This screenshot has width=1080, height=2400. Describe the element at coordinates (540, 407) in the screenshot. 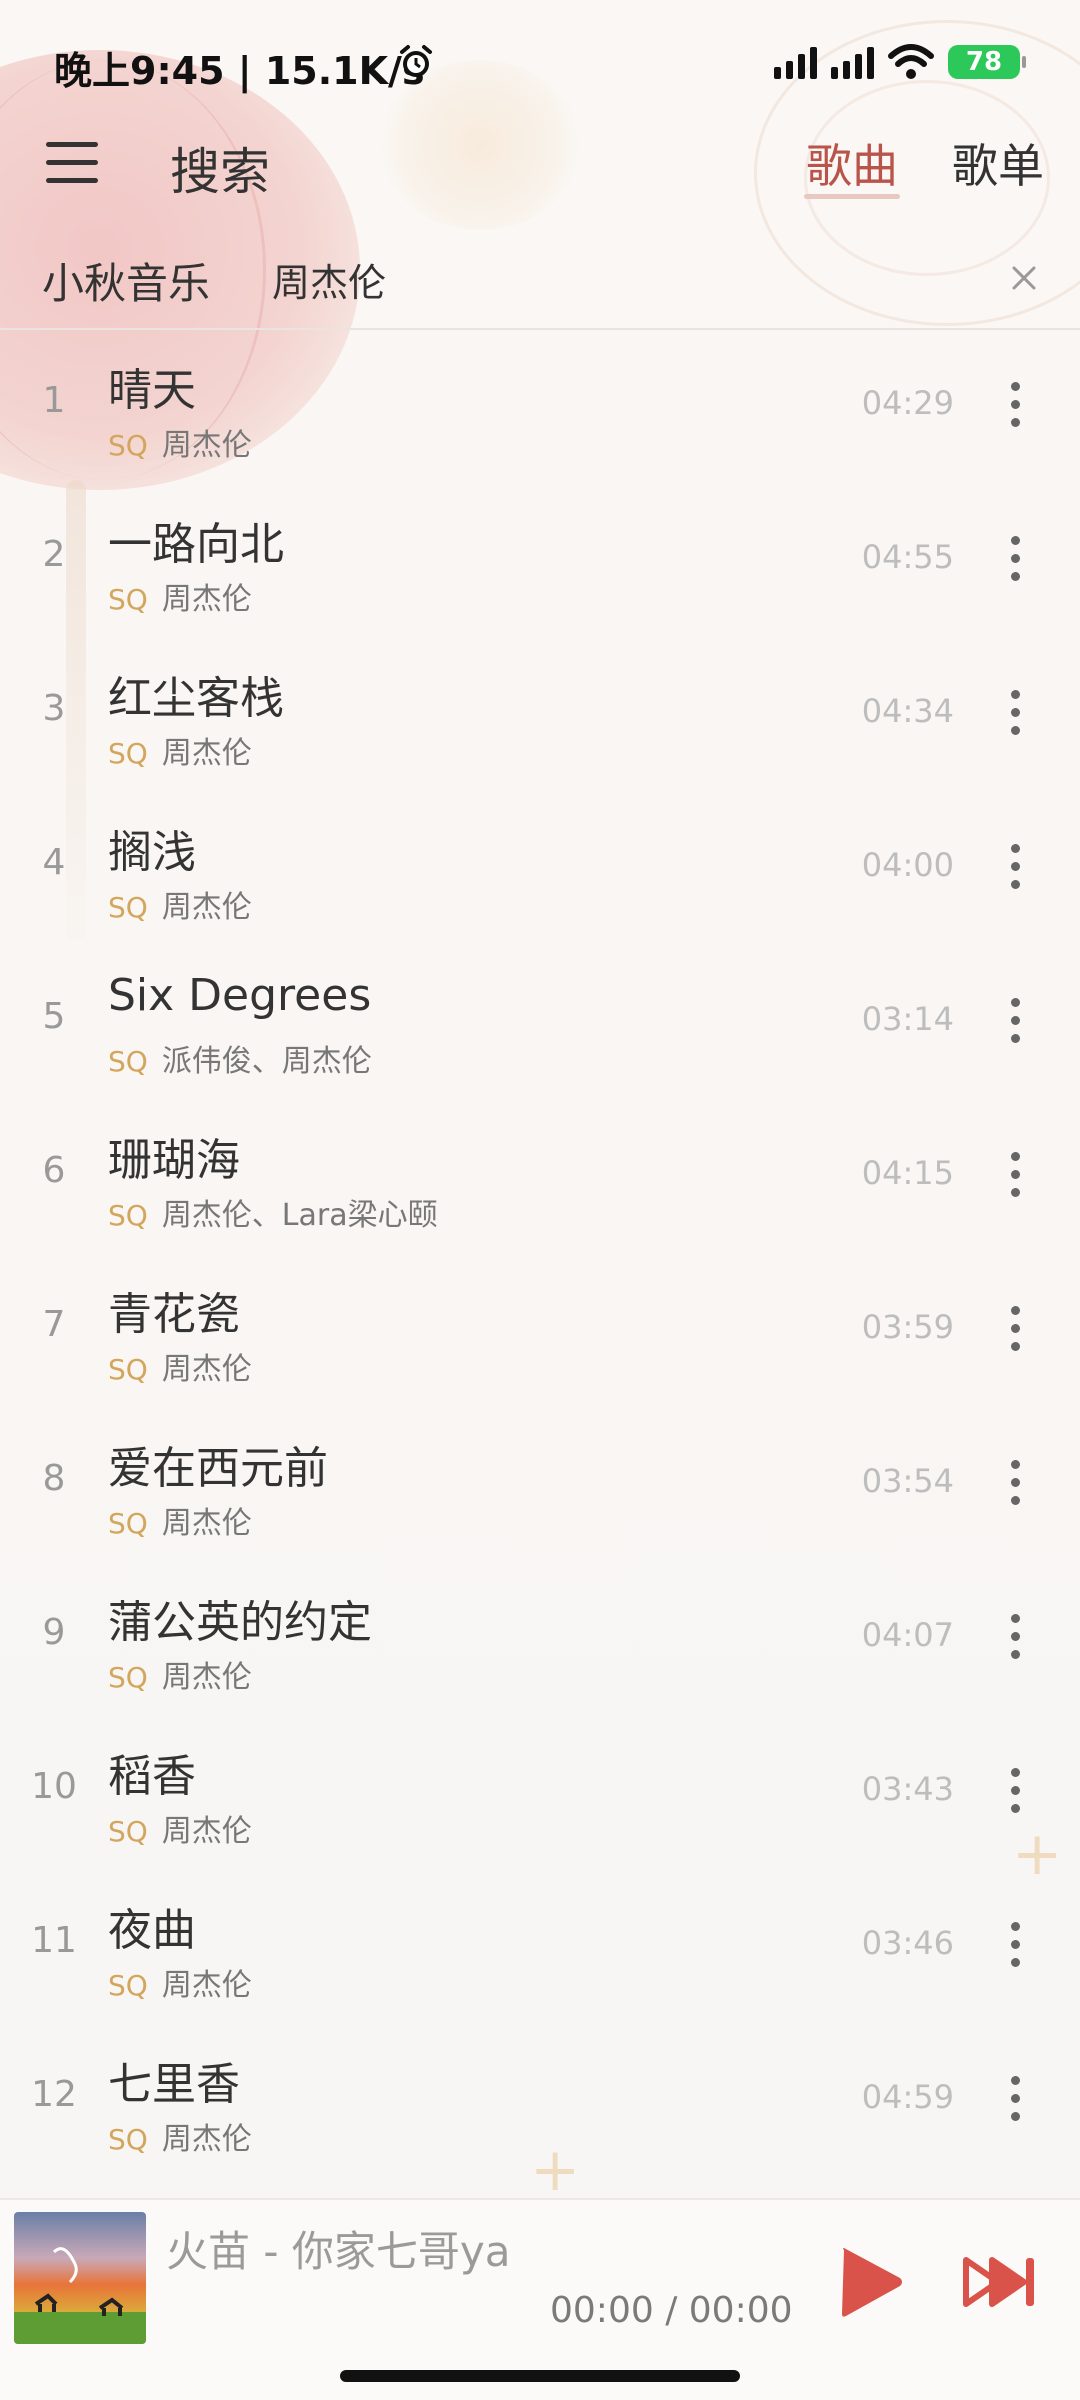

I see `song-row: 1 晴天 SQ 周杰伦 04:29` at that location.